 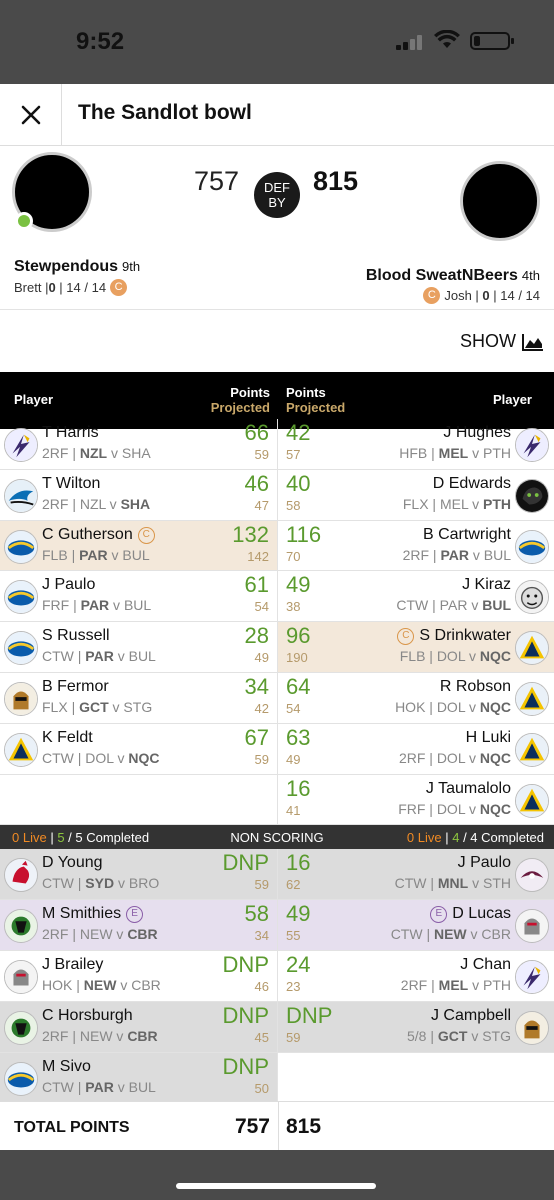 What do you see at coordinates (532, 445) in the screenshot?
I see `storm-logo-icon` at bounding box center [532, 445].